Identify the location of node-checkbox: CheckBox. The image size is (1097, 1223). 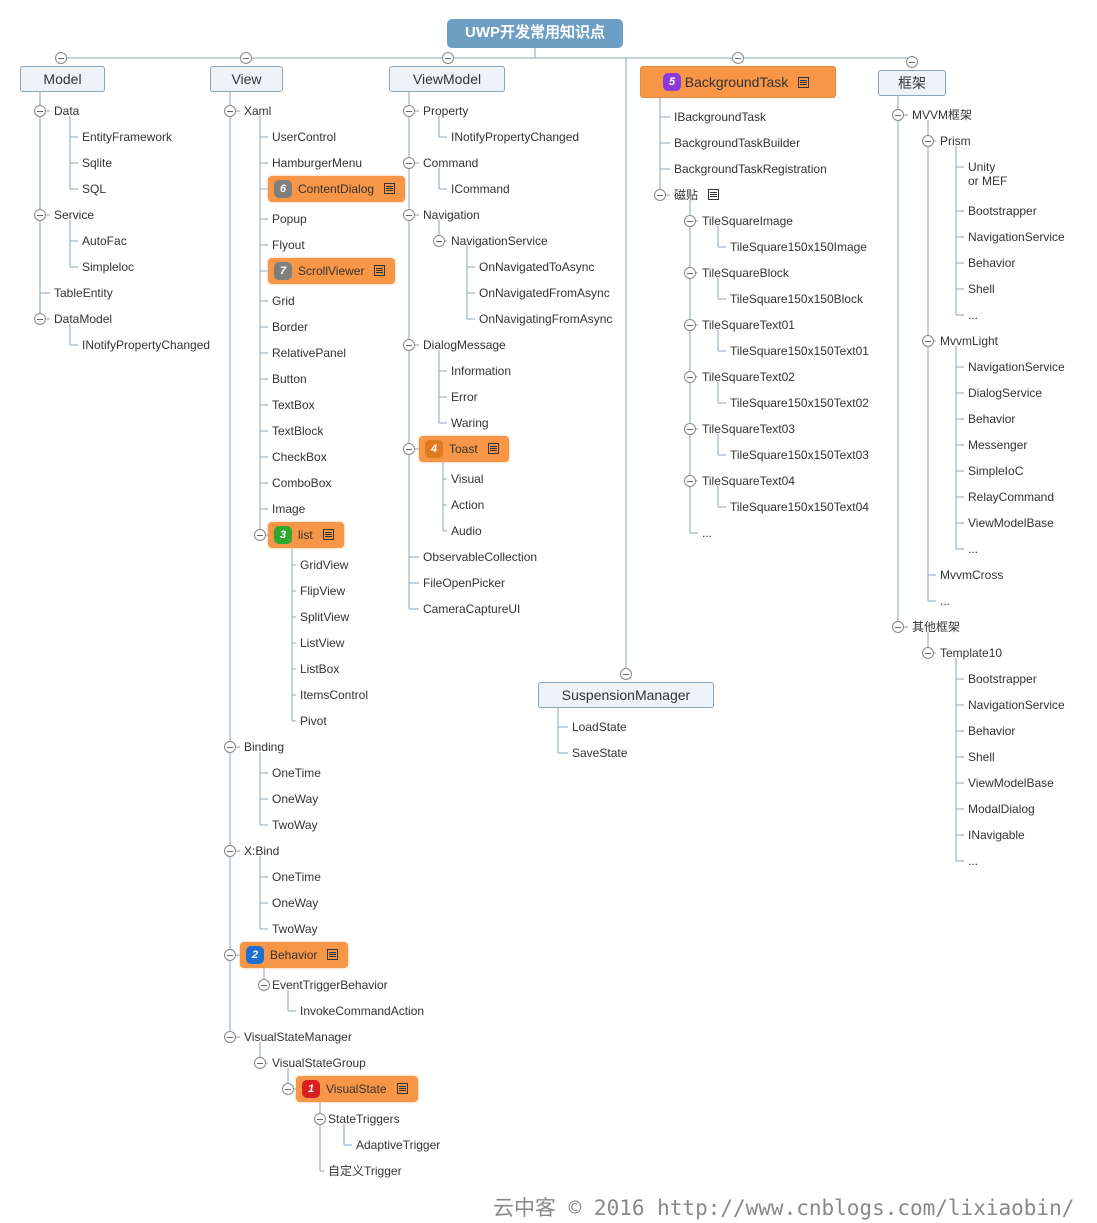
(299, 457).